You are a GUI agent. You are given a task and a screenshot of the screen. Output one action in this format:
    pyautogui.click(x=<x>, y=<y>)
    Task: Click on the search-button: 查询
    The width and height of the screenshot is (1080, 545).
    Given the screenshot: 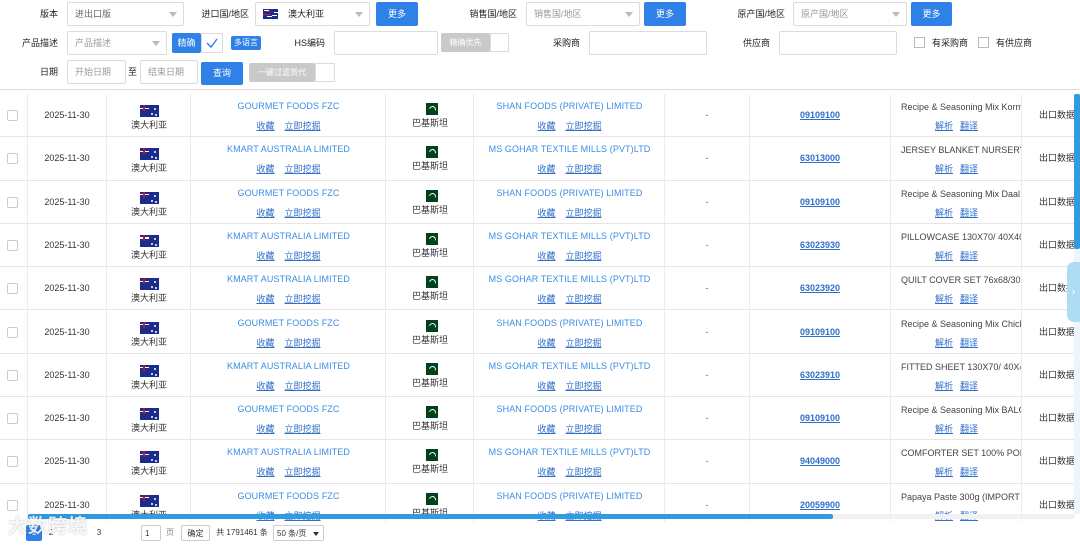 What is the action you would take?
    pyautogui.click(x=222, y=73)
    